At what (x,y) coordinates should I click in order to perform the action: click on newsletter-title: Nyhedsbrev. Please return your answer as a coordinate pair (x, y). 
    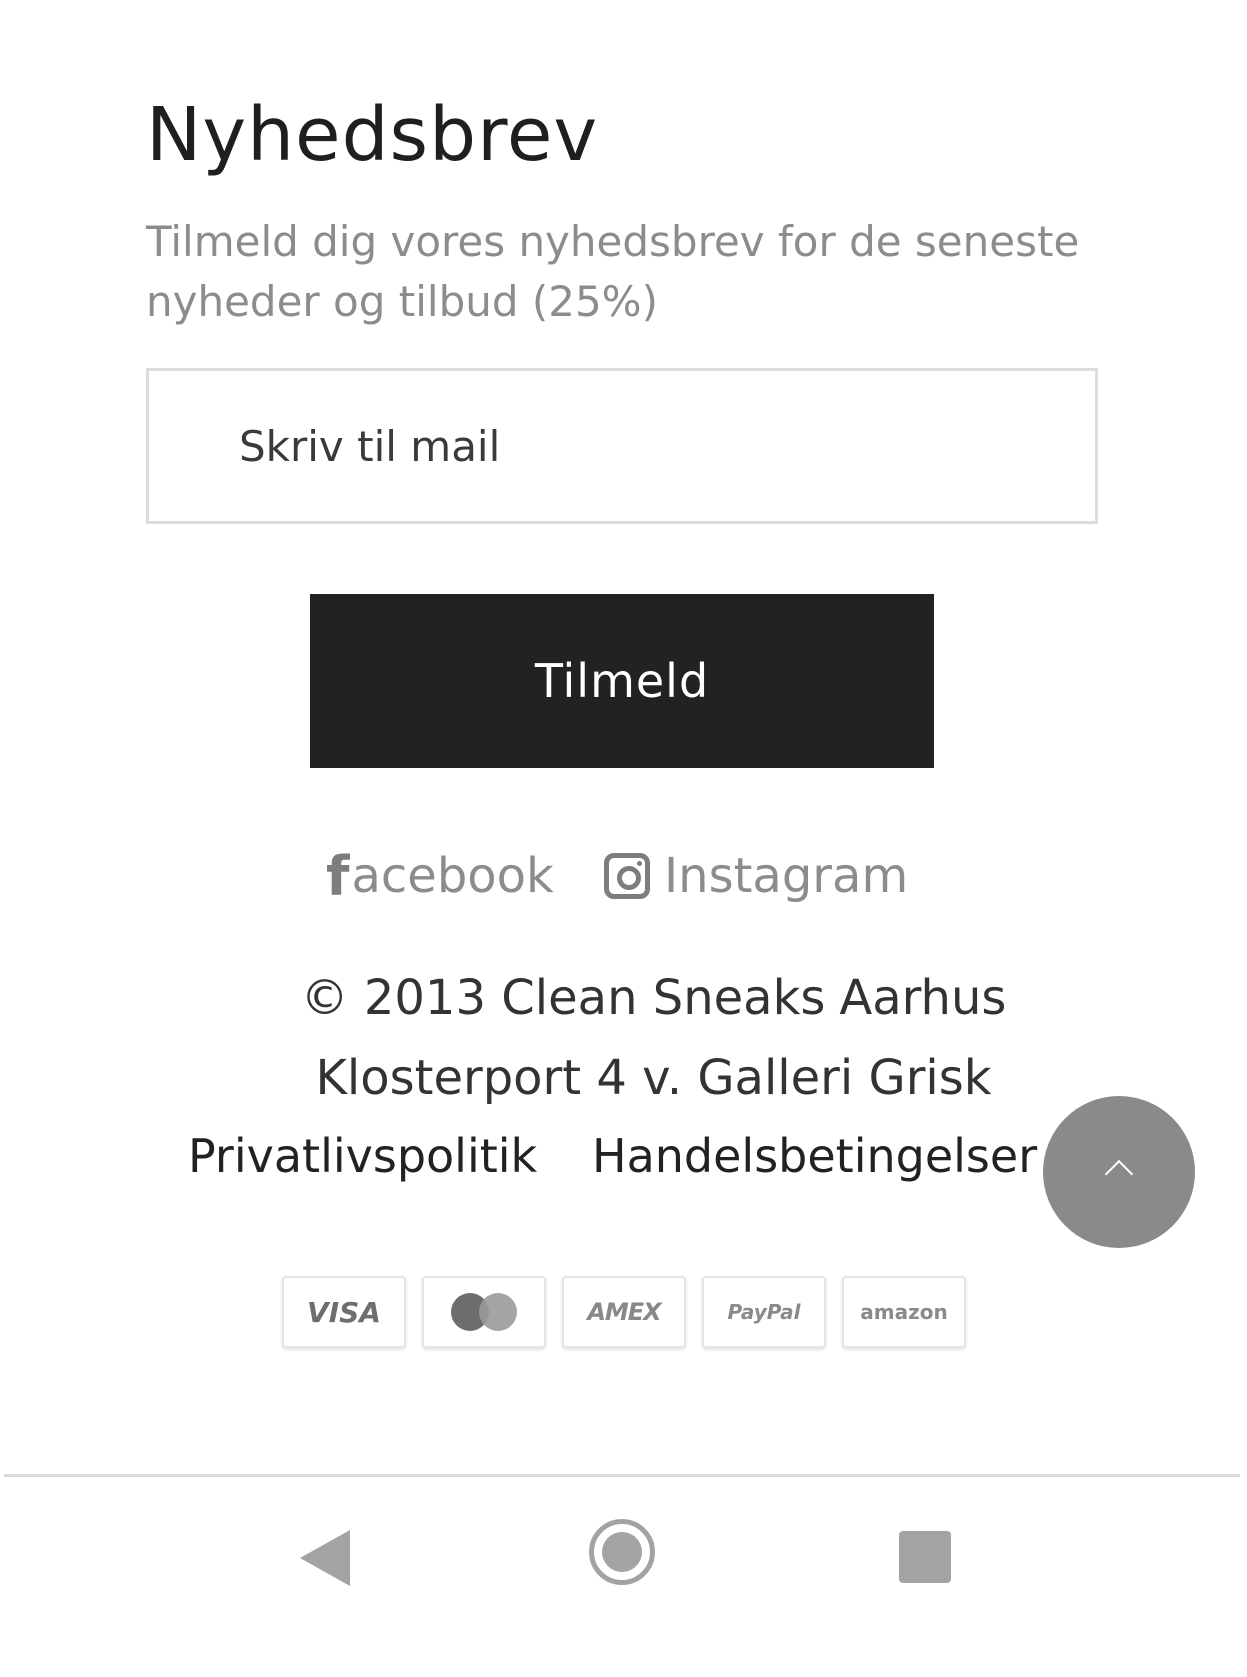
    Looking at the image, I should click on (372, 135).